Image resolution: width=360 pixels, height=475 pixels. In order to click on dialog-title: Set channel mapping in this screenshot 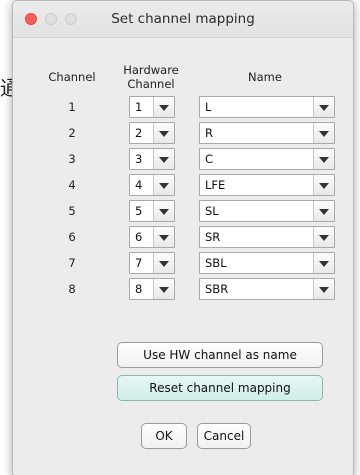, I will do `click(183, 19)`.